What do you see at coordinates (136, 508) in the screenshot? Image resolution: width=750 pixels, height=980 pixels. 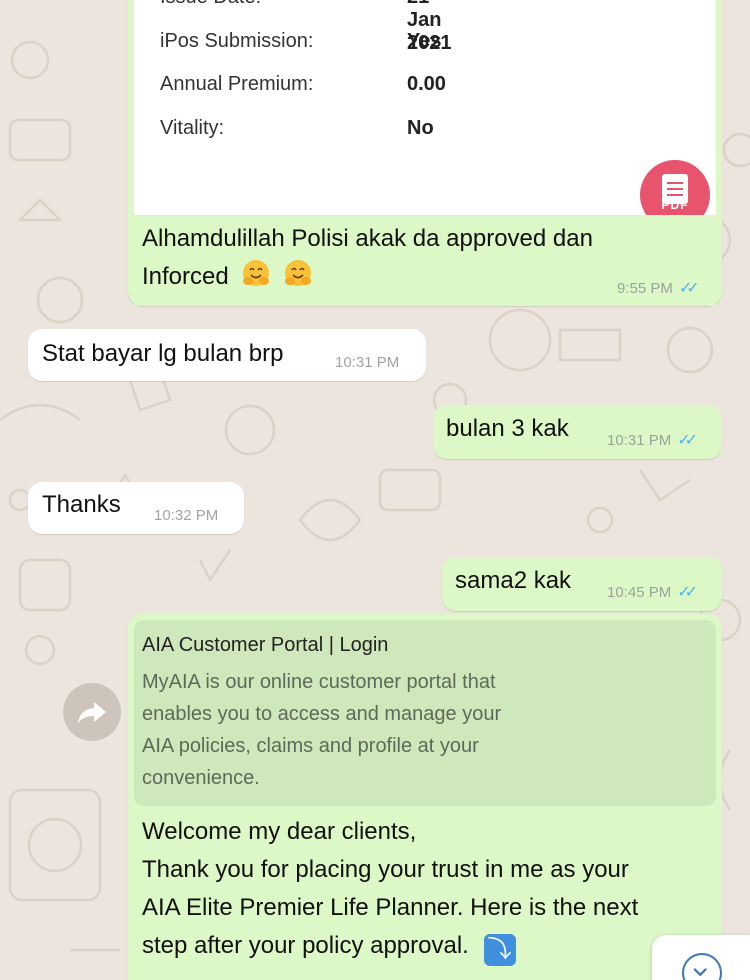 I see `message-bubble-incoming: Thanks 10:32 PM` at bounding box center [136, 508].